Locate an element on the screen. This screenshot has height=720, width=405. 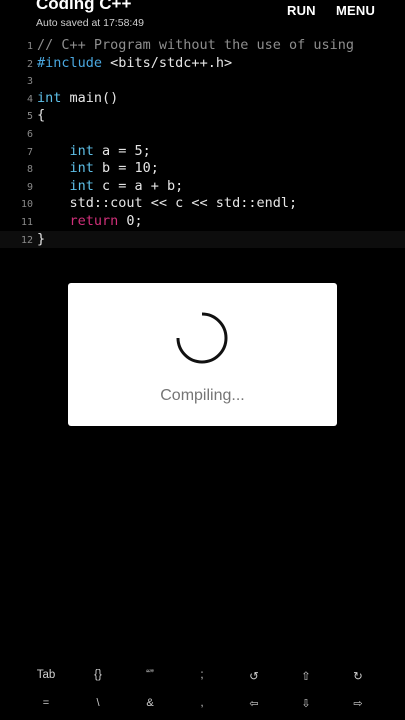
line-number: 1 is located at coordinates (29, 46).